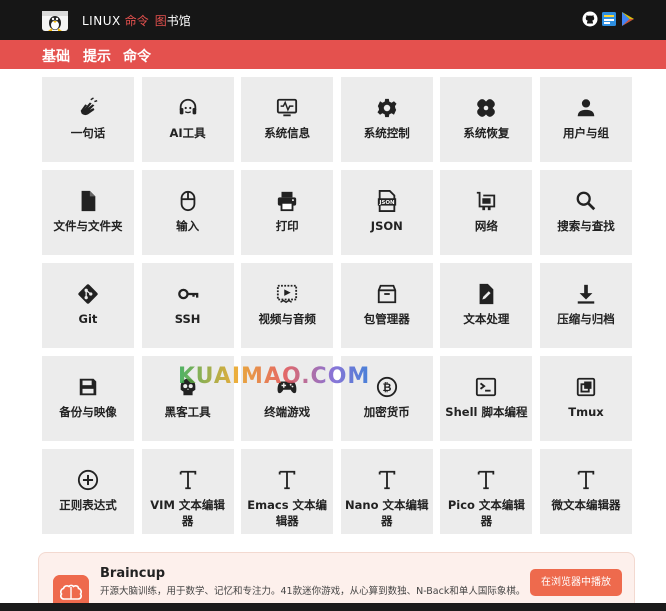 This screenshot has height=611, width=666. Describe the element at coordinates (187, 387) in the screenshot. I see `skull-icon` at that location.